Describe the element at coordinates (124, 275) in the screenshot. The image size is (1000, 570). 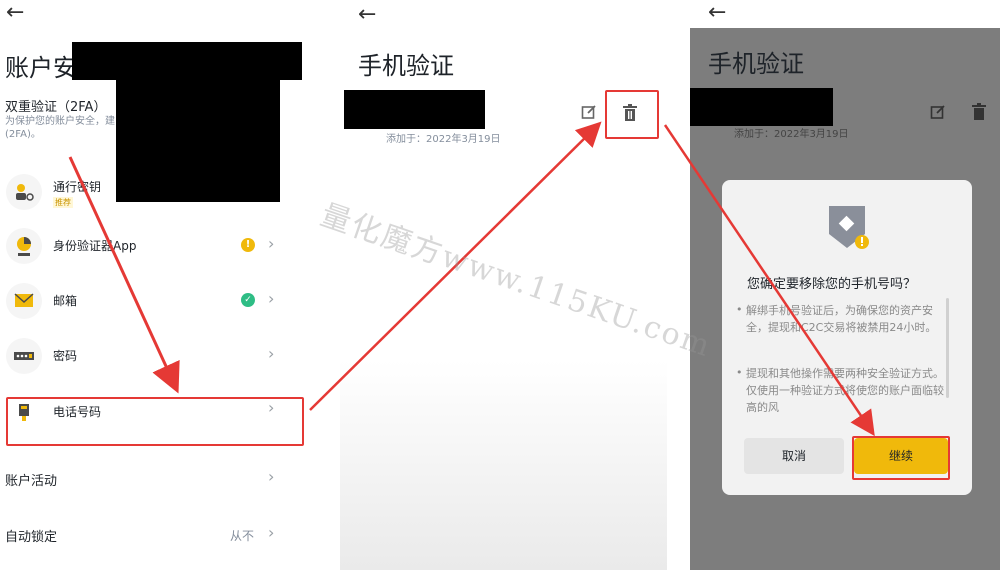
I see `arrow-to-phone-row` at that location.